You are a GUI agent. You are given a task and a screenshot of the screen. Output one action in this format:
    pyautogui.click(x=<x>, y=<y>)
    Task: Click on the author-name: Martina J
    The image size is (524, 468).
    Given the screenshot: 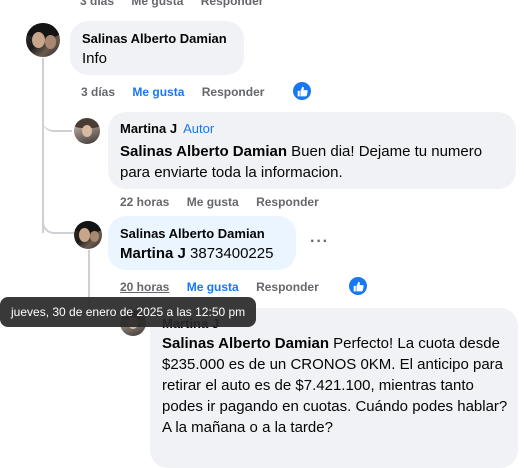 What is the action you would take?
    pyautogui.click(x=148, y=128)
    